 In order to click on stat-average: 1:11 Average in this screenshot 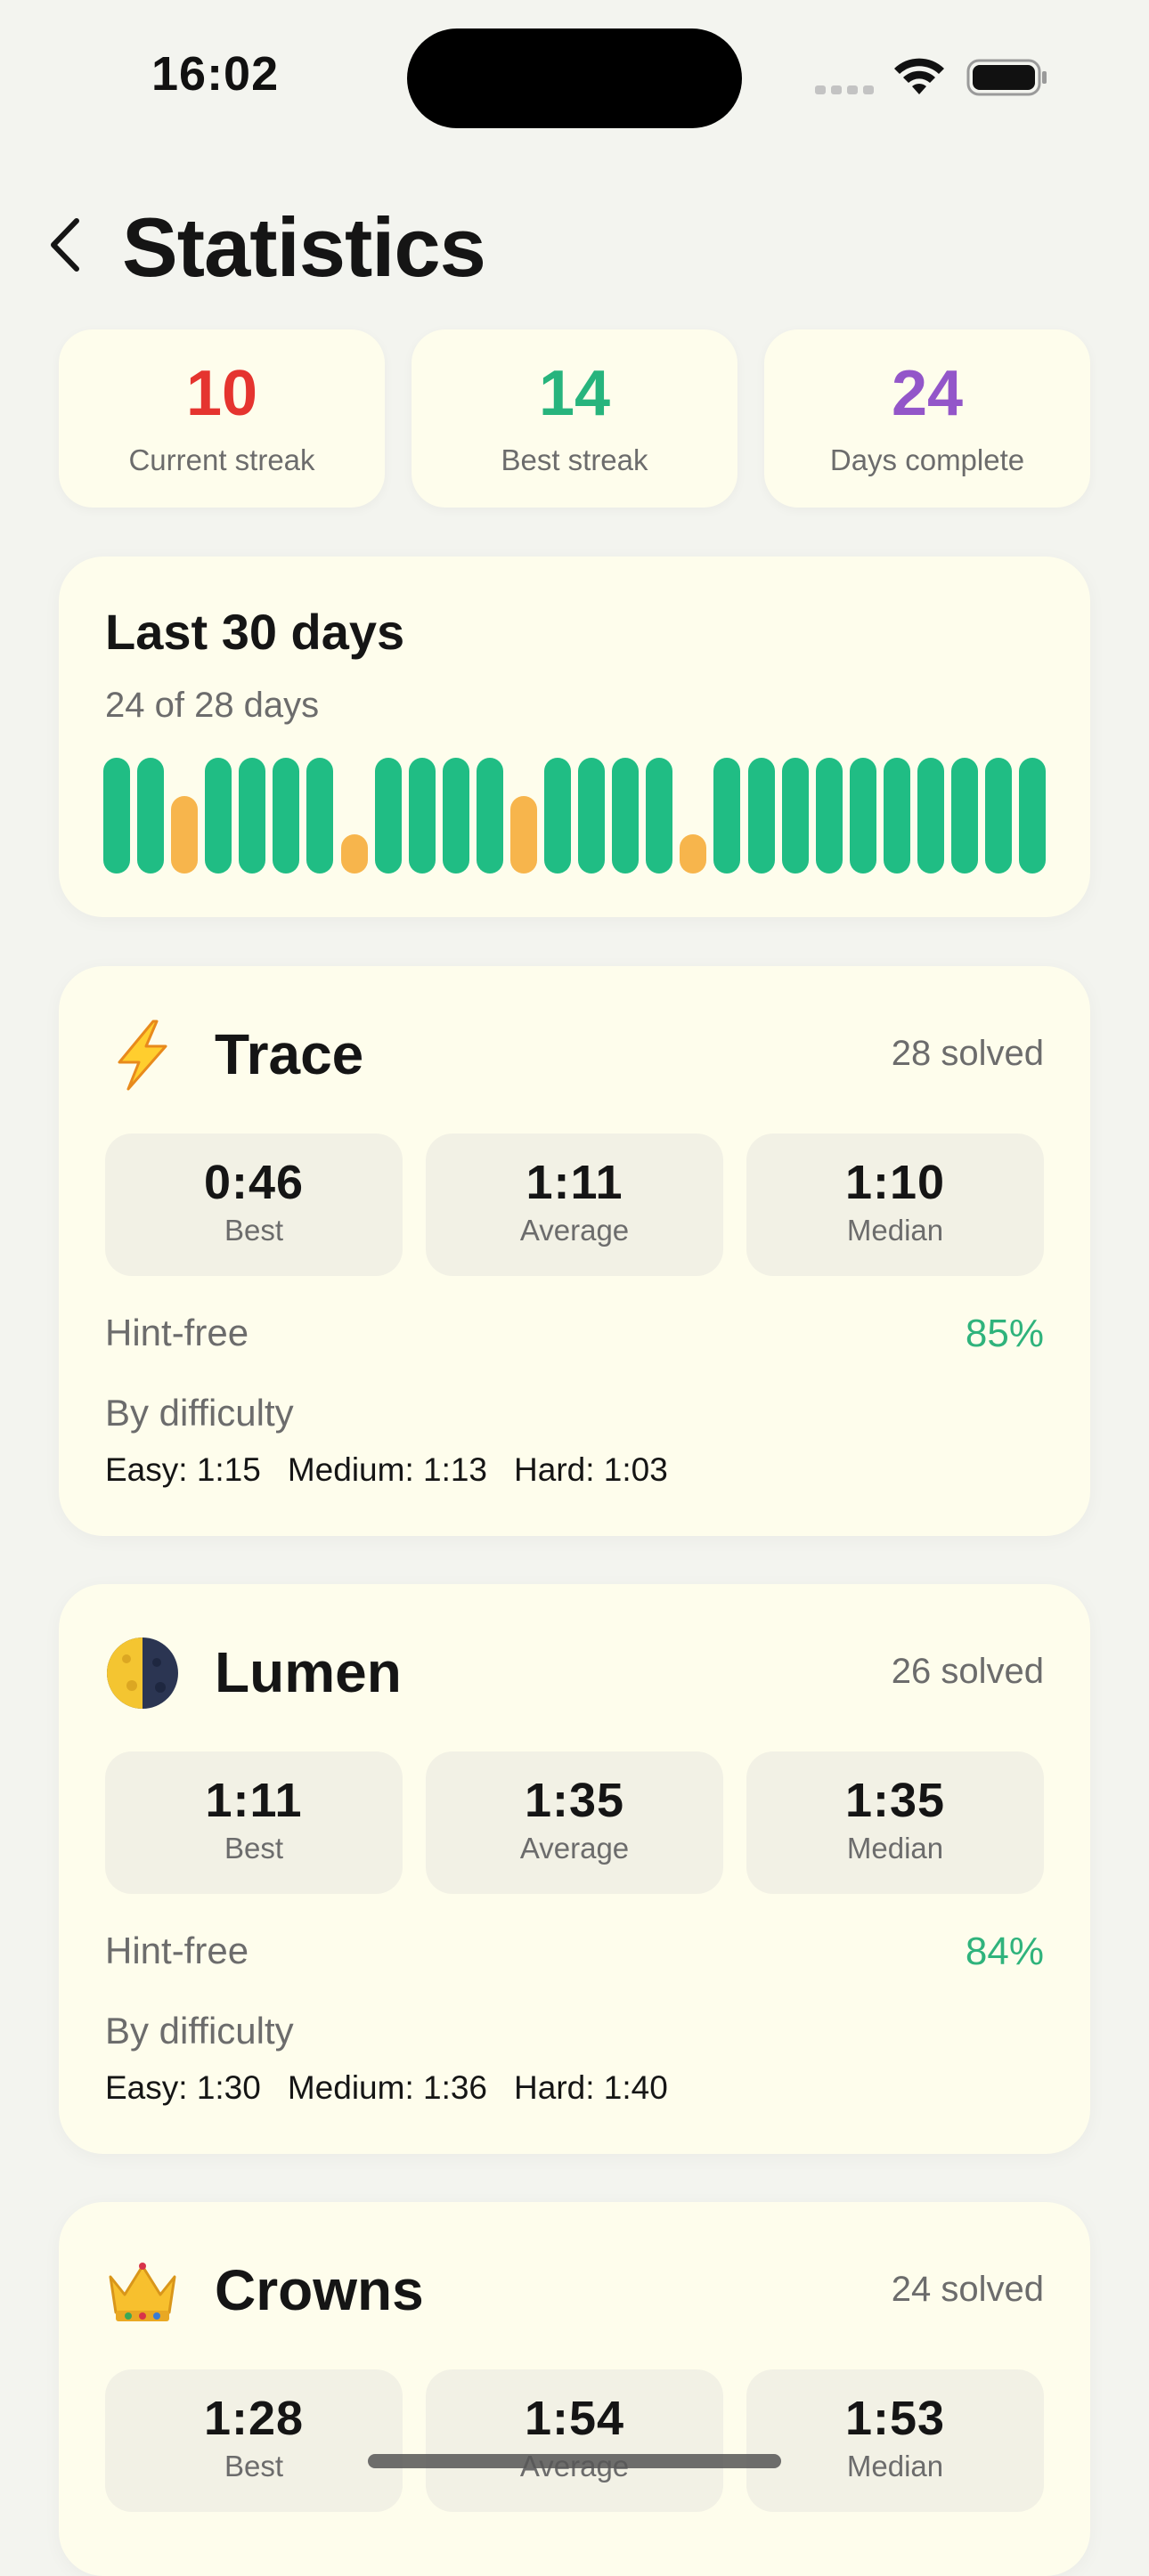, I will do `click(574, 1205)`.